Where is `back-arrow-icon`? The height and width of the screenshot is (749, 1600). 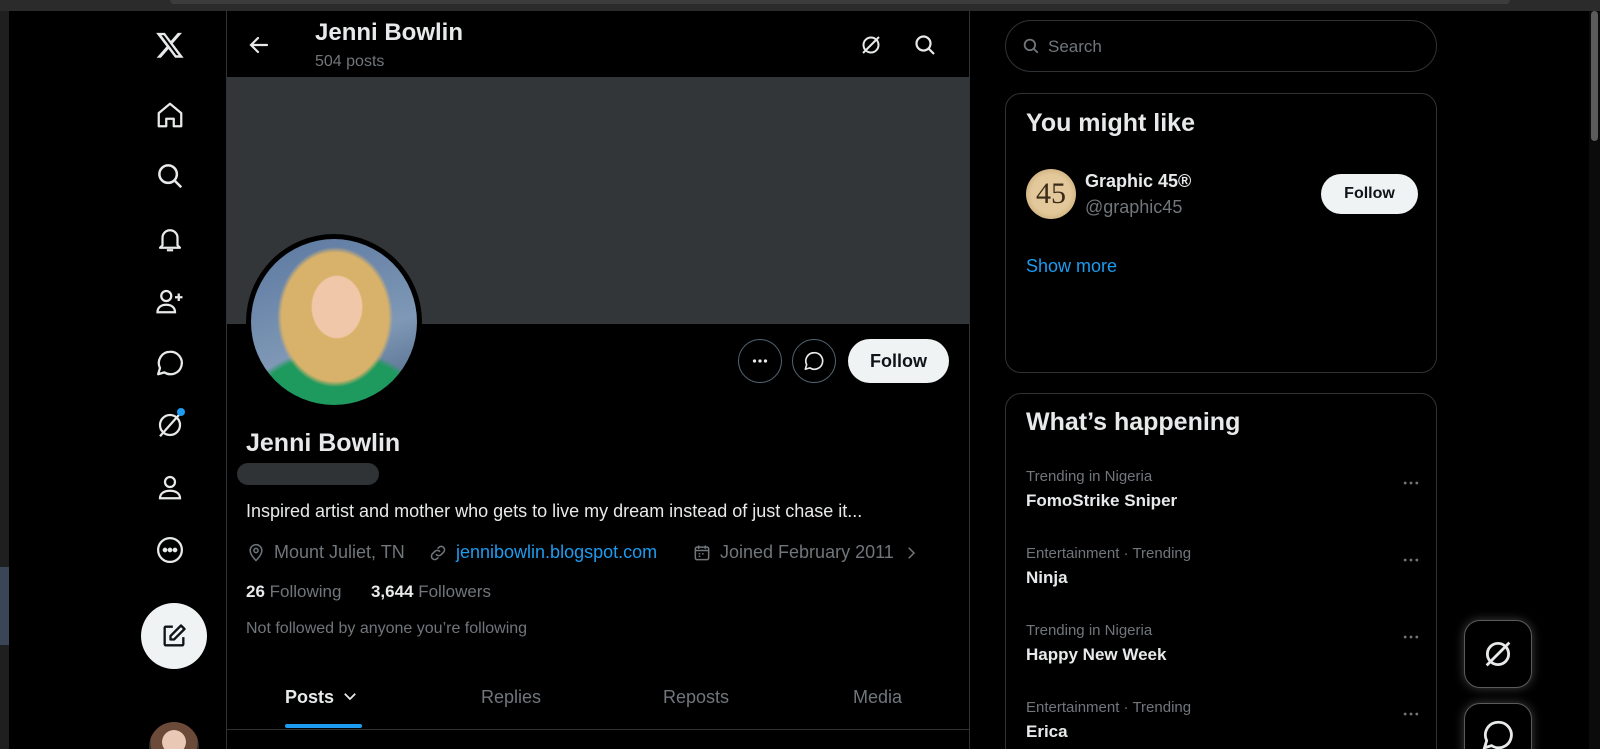 back-arrow-icon is located at coordinates (259, 45).